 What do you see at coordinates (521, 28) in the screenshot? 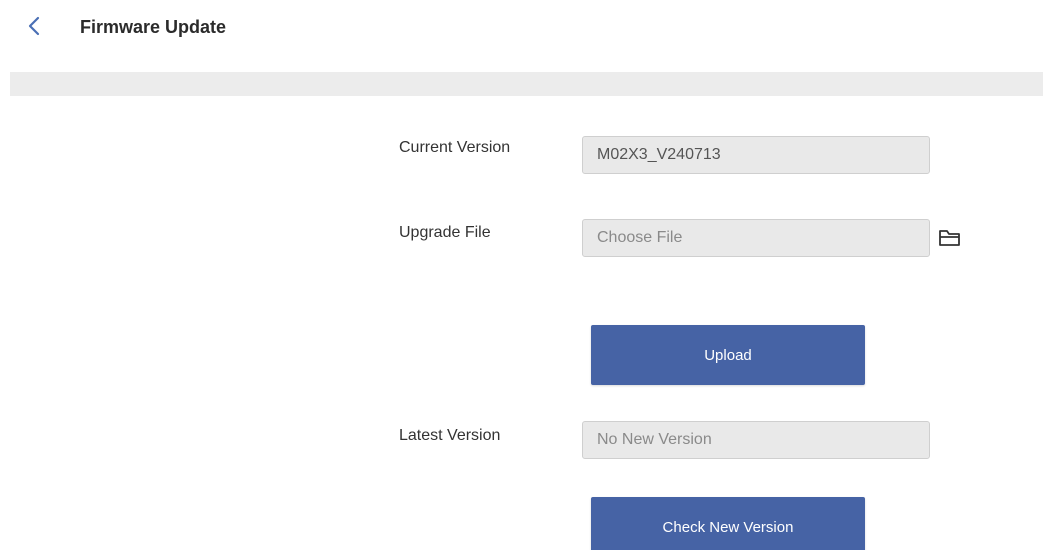
I see `page-header: Firmware Update` at bounding box center [521, 28].